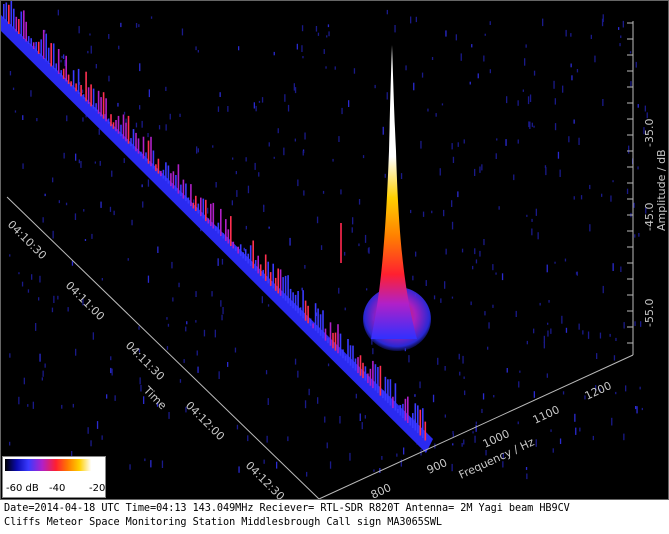 This screenshot has height=534, width=669. I want to click on time-tick-label: 04:11:00, so click(85, 301).